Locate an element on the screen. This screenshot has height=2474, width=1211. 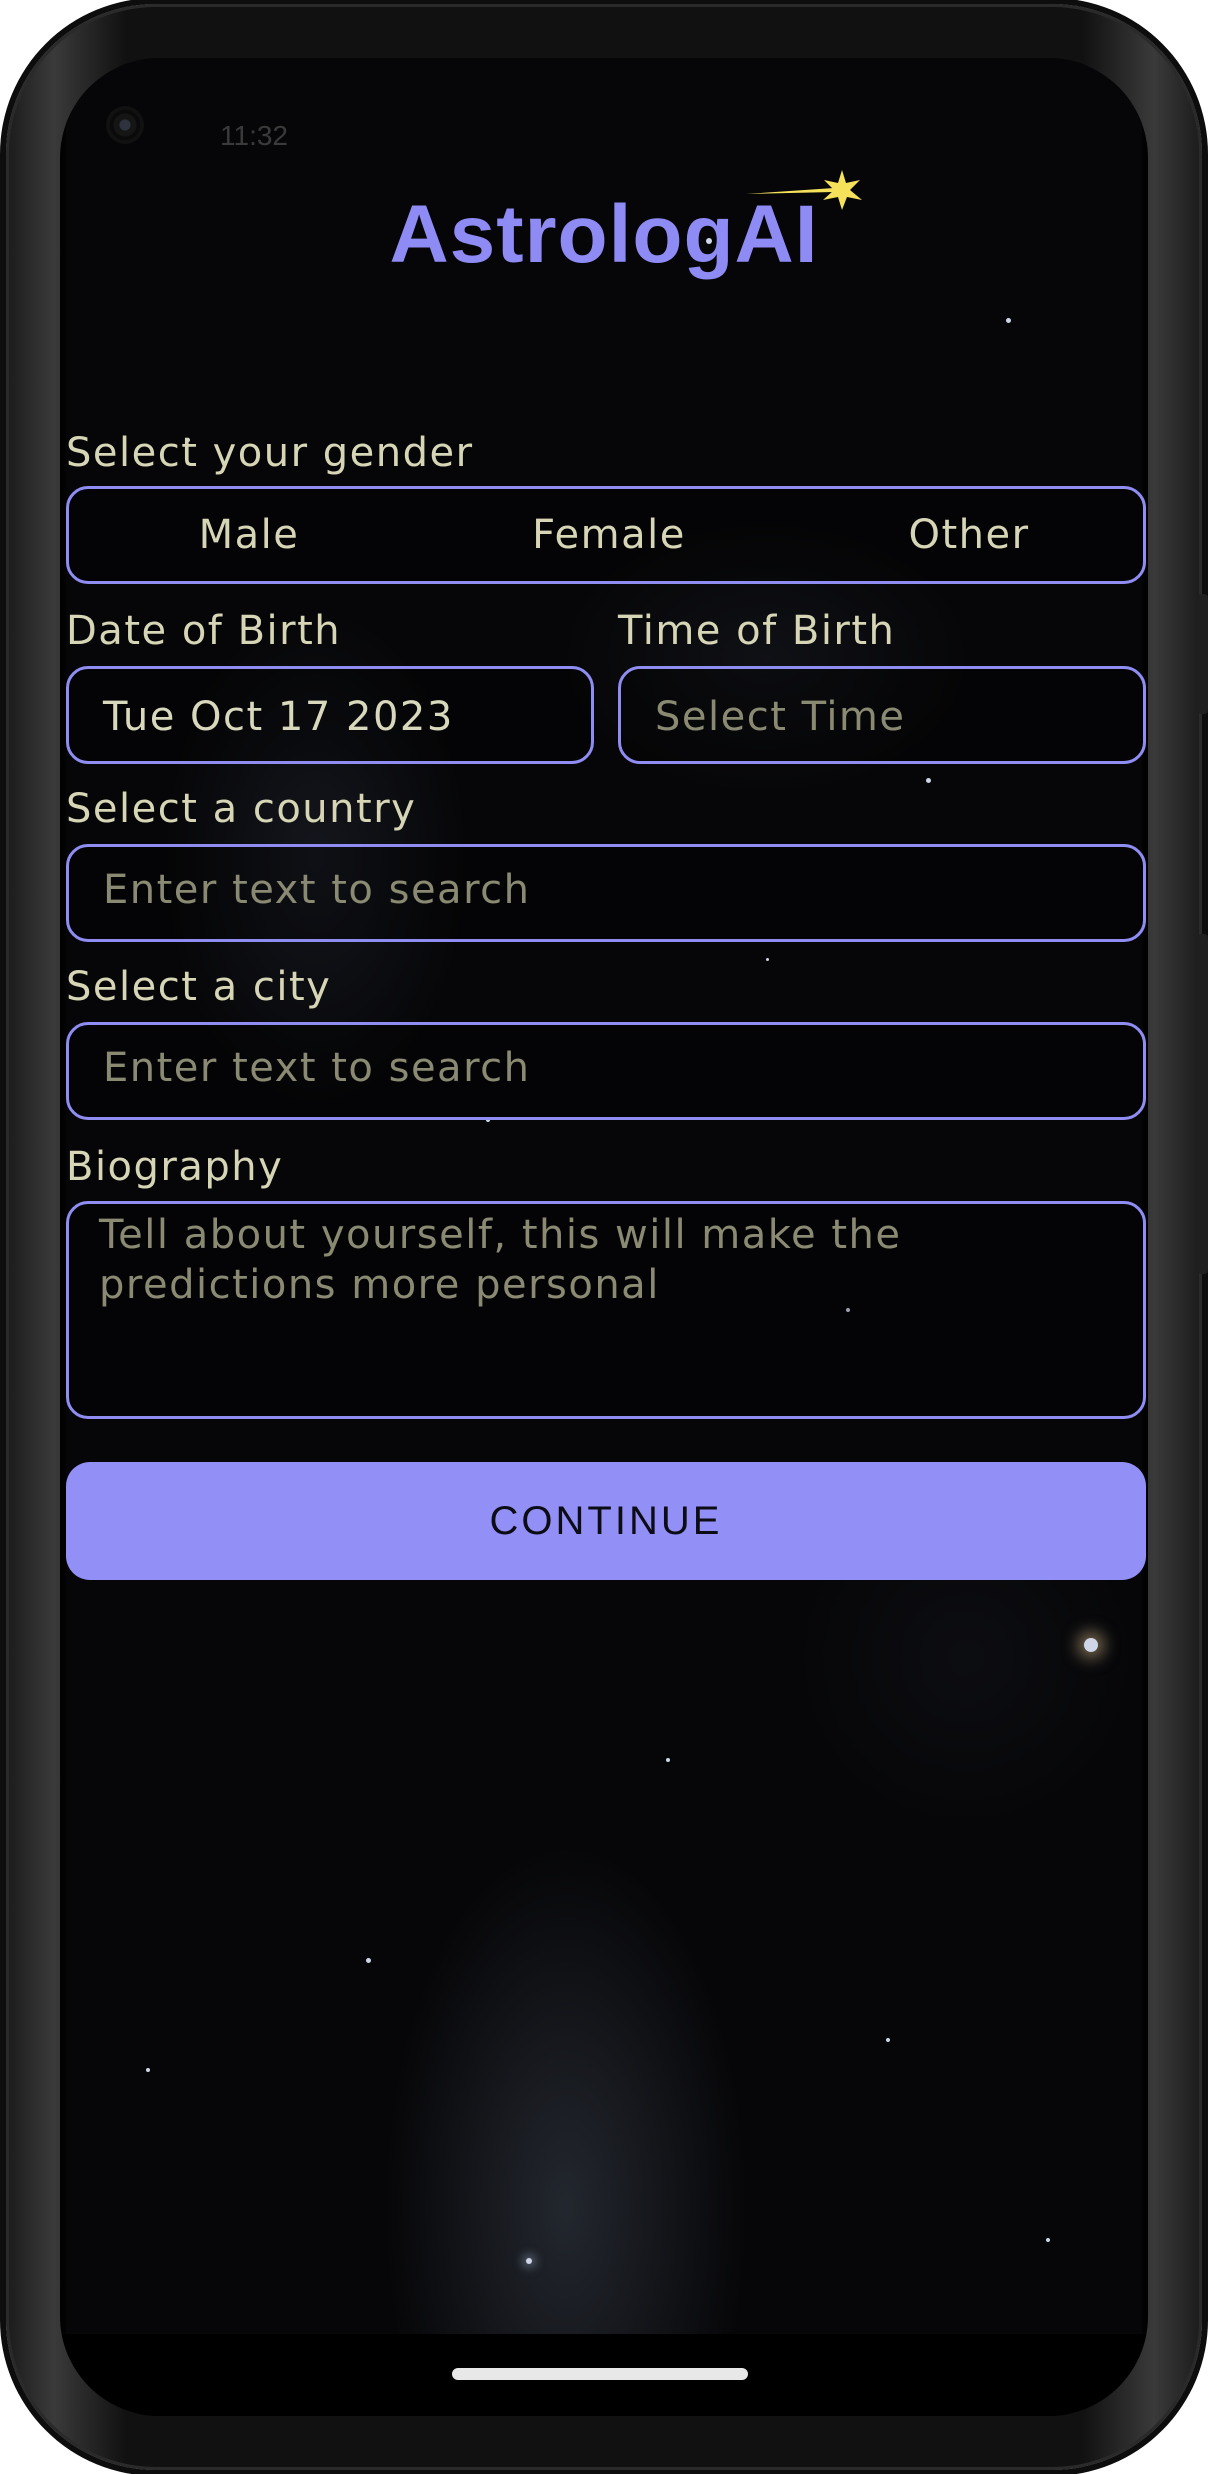
date-of-birth-value: Tue Oct 17 2023 is located at coordinates (278, 717).